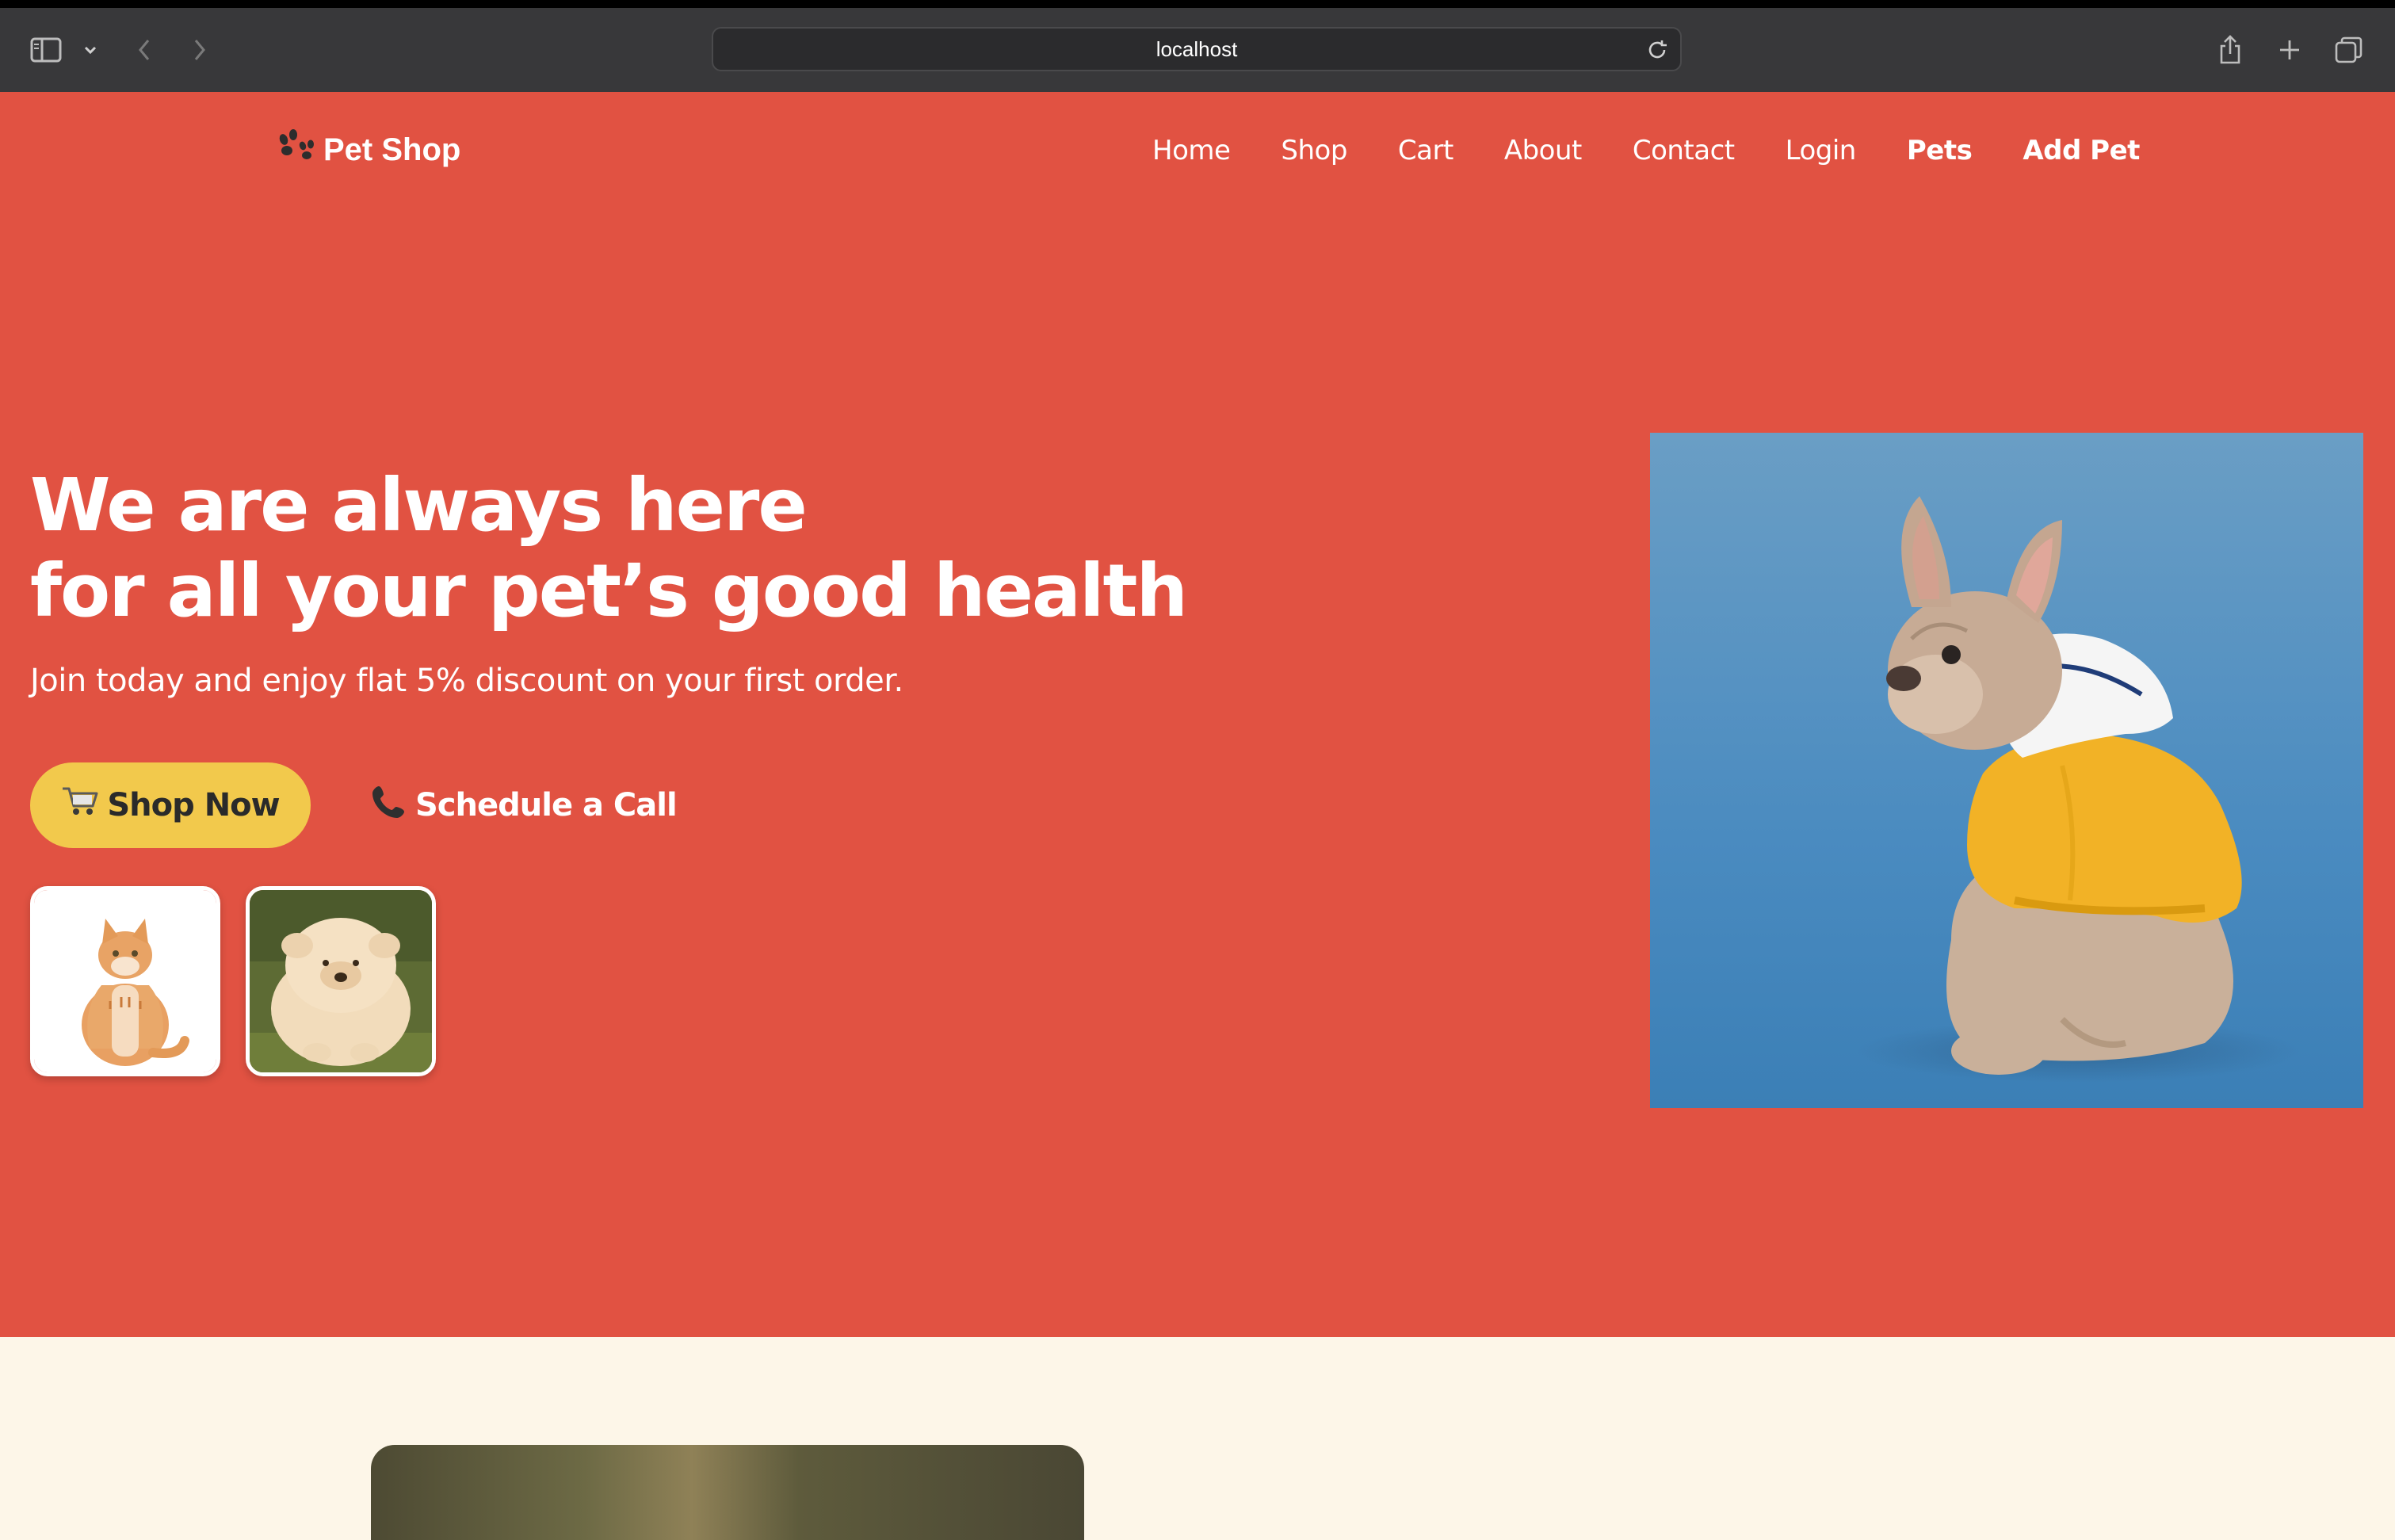 This screenshot has width=2395, height=1540. Describe the element at coordinates (193, 805) in the screenshot. I see `shop-now-label: Shop Now` at that location.